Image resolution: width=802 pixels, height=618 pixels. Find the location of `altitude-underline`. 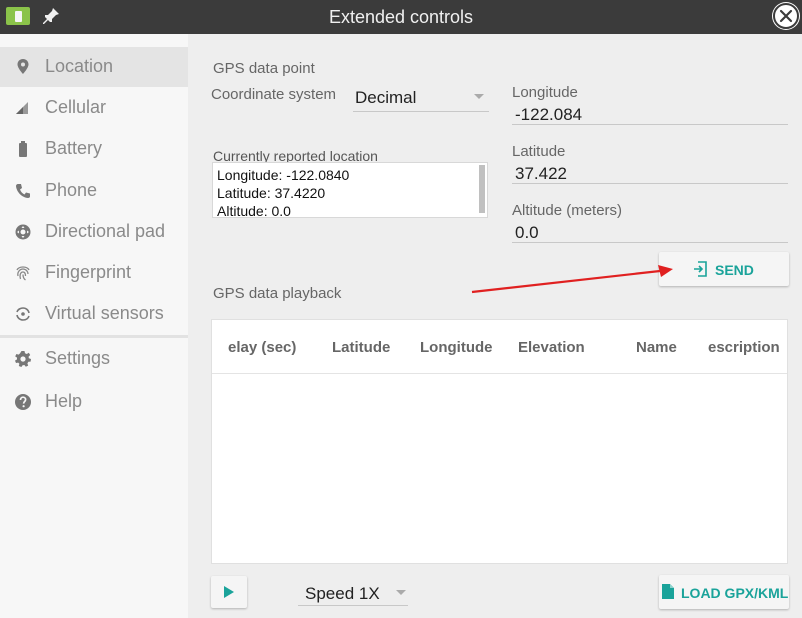

altitude-underline is located at coordinates (650, 242).